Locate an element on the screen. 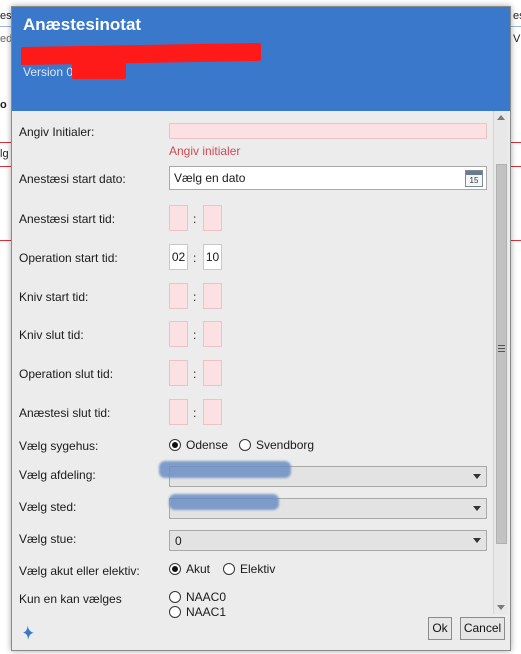 Image resolution: width=521 pixels, height=654 pixels. app-logo-icon is located at coordinates (28, 632).